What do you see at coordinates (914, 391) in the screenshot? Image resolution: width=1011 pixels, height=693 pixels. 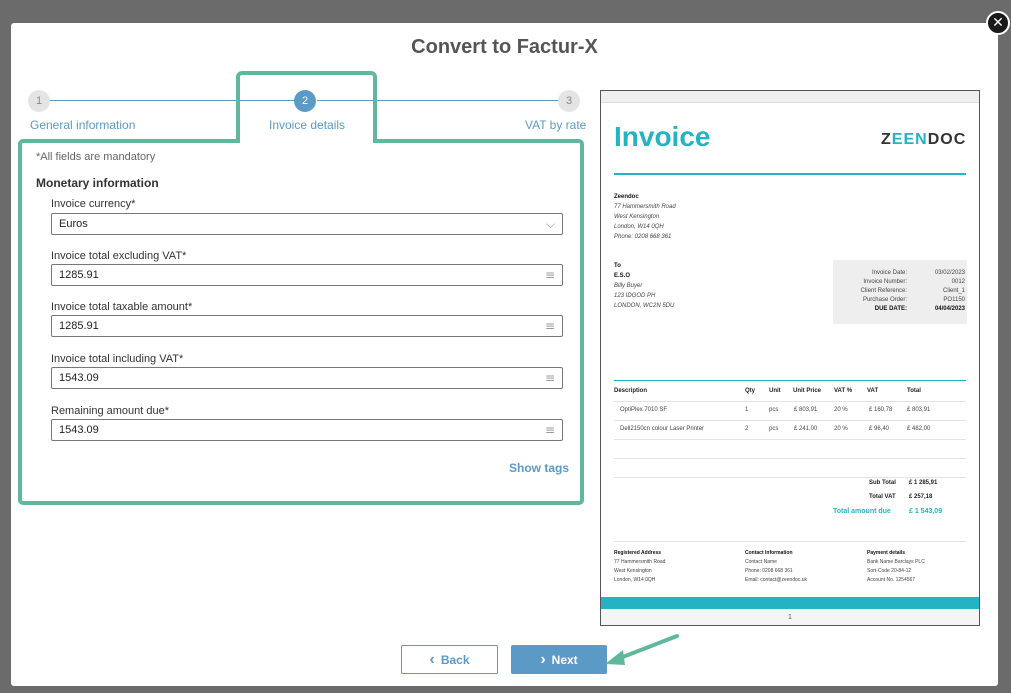 I see `th-total: Total` at bounding box center [914, 391].